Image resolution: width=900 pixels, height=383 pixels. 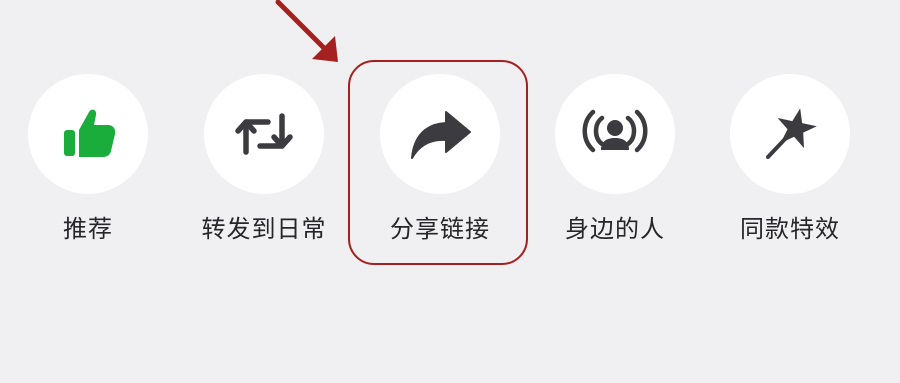 I want to click on nearby-people-label: 身边的人, so click(x=615, y=229).